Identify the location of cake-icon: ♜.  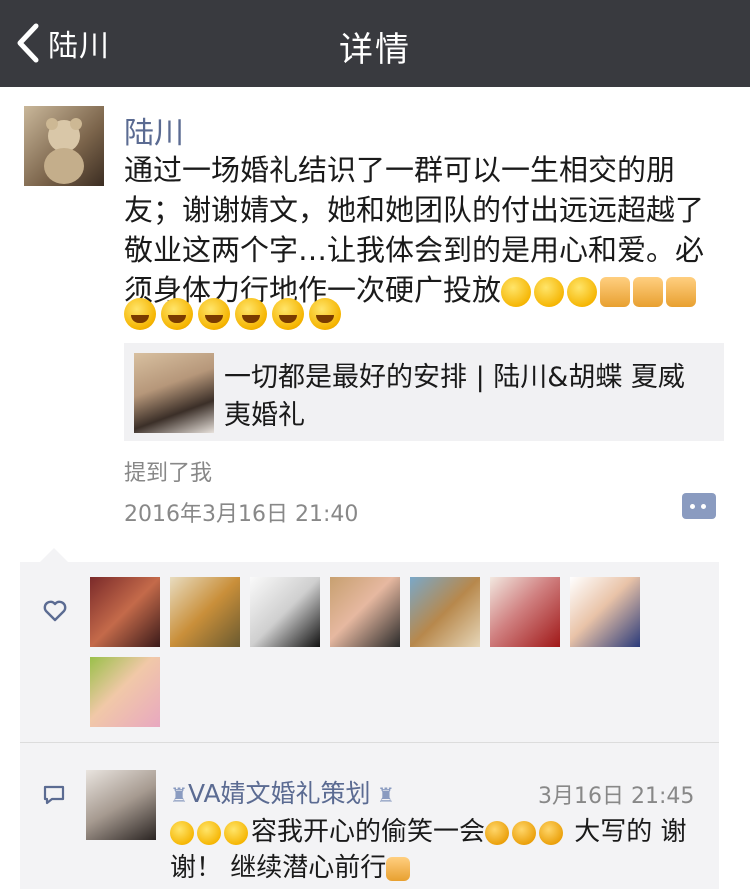
(179, 795).